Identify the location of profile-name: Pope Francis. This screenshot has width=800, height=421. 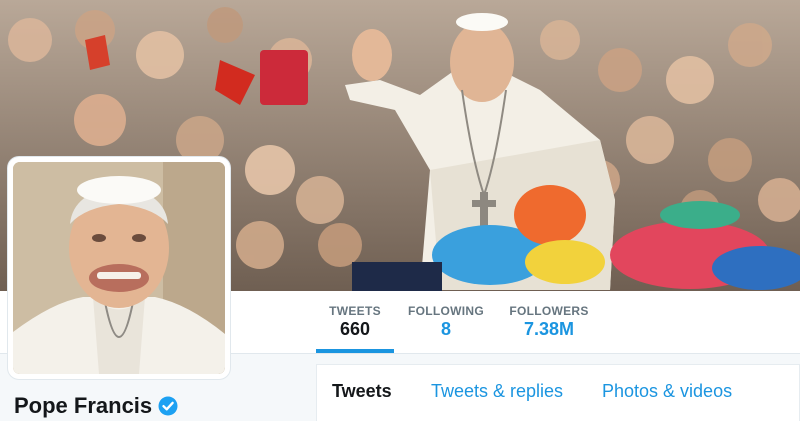
(96, 406).